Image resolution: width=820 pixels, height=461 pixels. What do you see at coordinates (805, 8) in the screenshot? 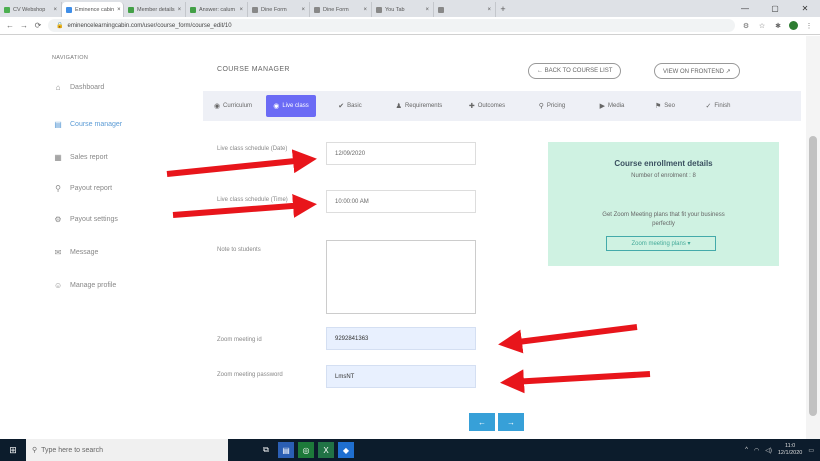
I see `close-window-button: ✕` at bounding box center [805, 8].